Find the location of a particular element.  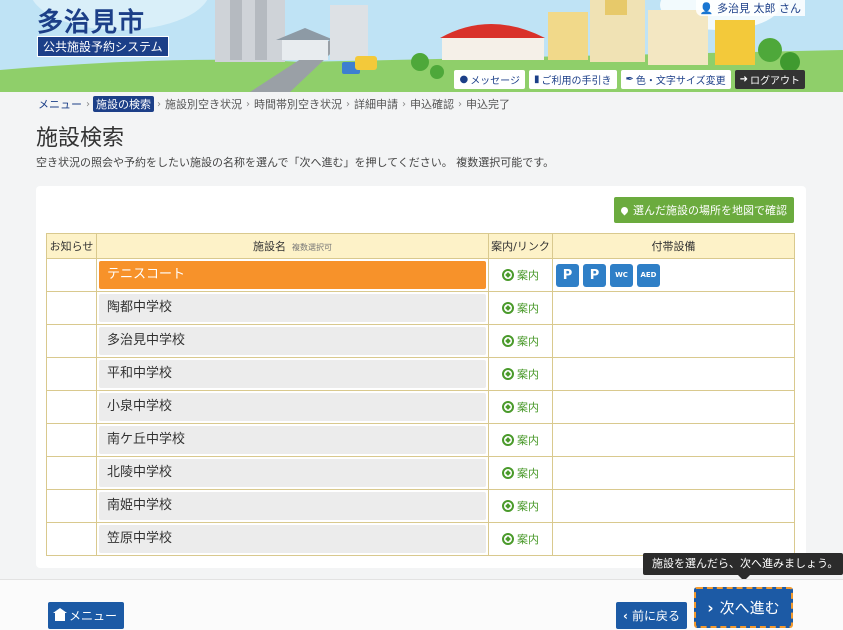

table-row: 小泉中学校 案内 is located at coordinates (420, 407).